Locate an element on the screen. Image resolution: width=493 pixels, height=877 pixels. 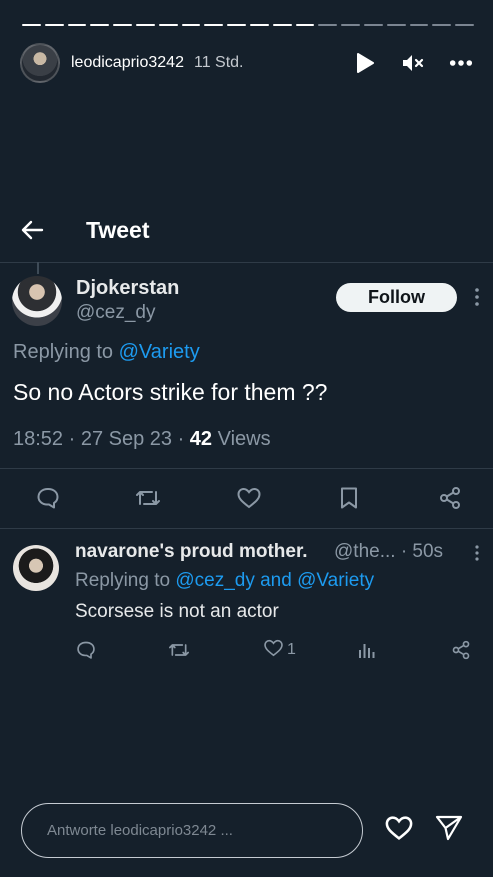
mute-icon is located at coordinates (413, 63).